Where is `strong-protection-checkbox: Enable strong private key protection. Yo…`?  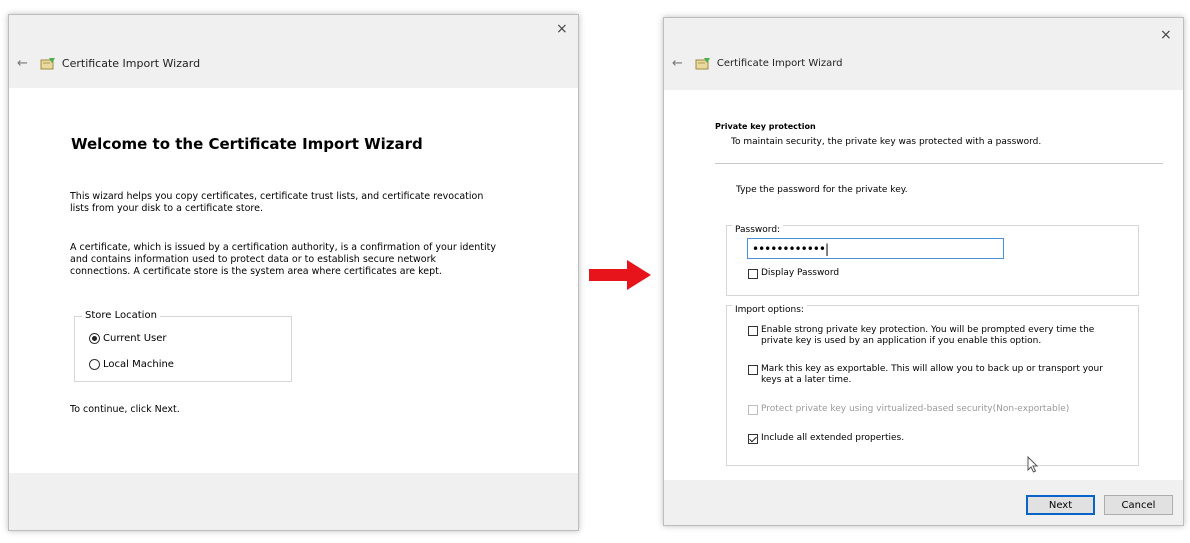
strong-protection-checkbox: Enable strong private key protection. Yo… is located at coordinates (921, 336).